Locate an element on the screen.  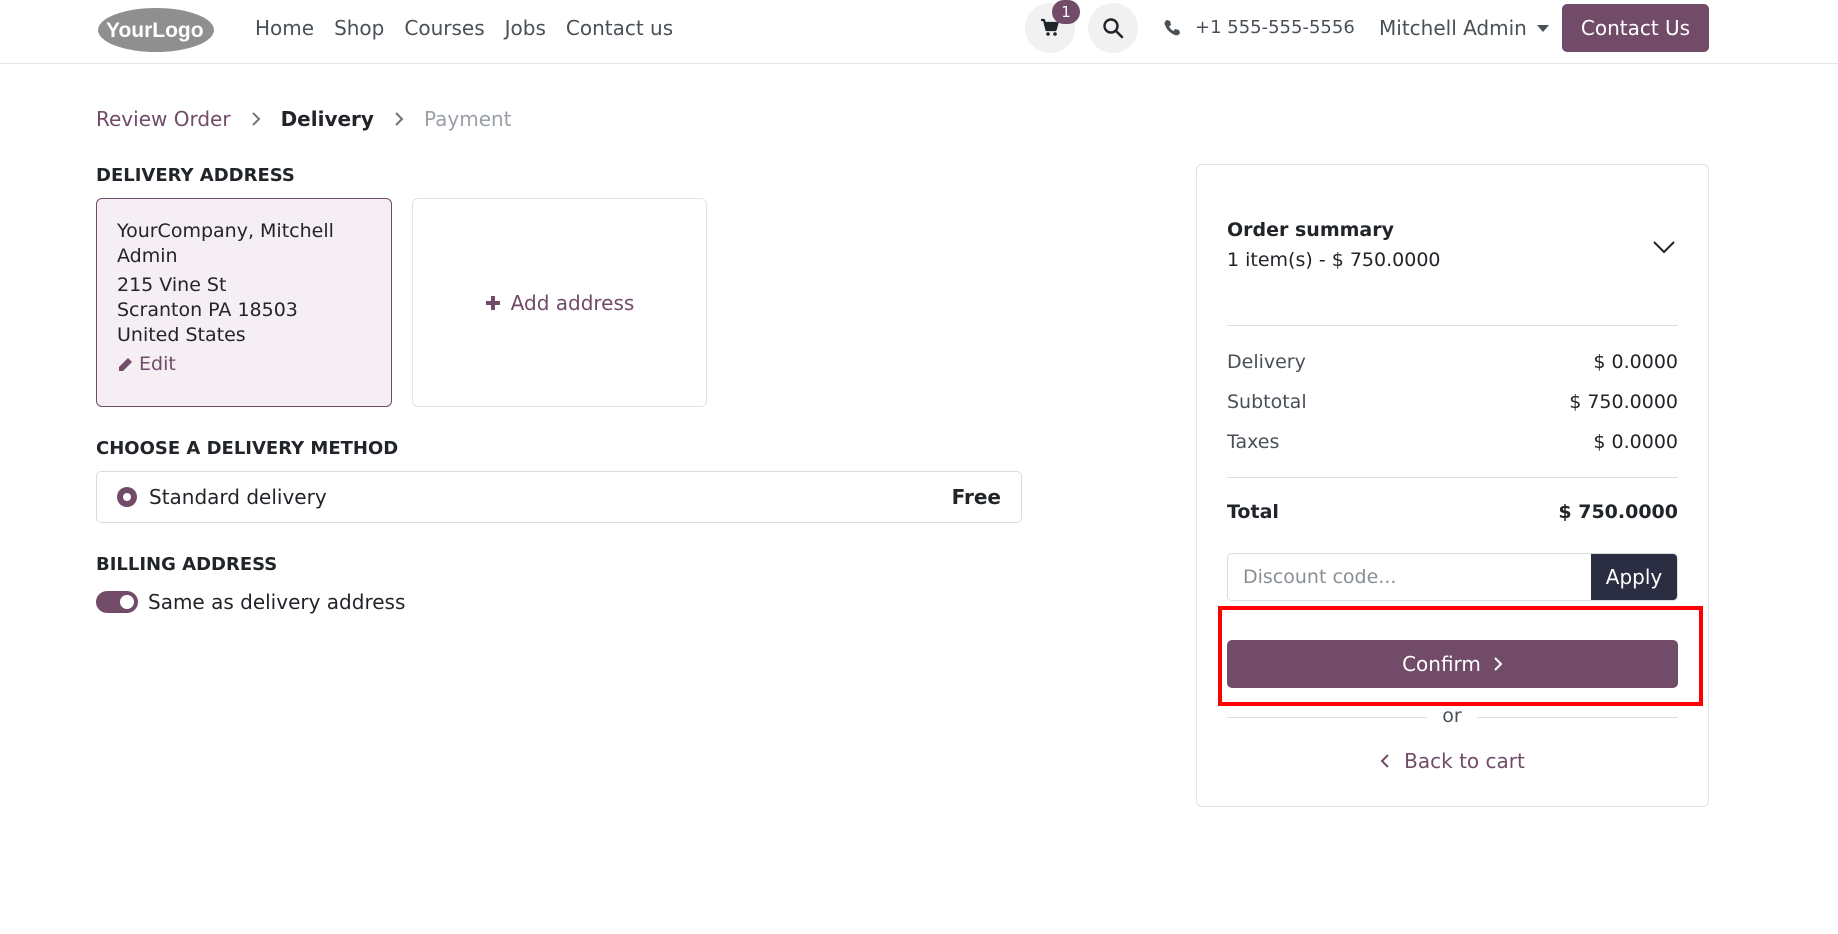
back-to-cart-link: Back to cart is located at coordinates (1452, 761).